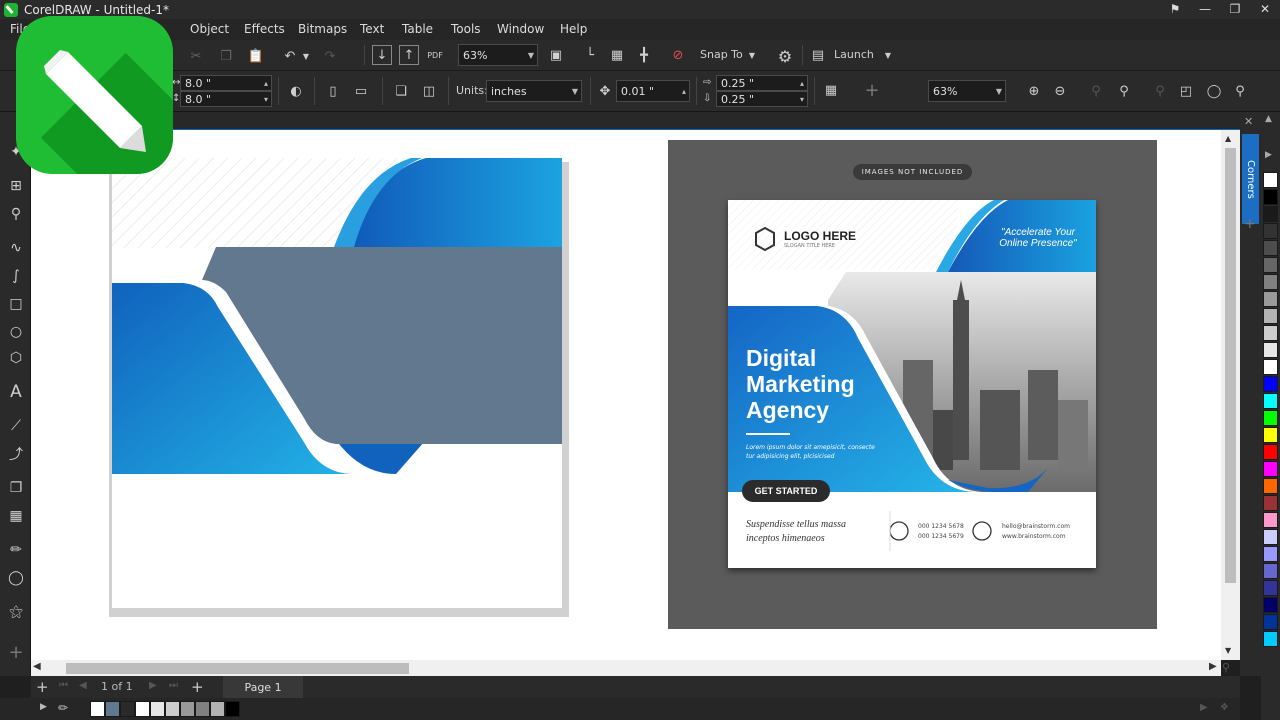 The height and width of the screenshot is (720, 1280). What do you see at coordinates (16, 248) in the screenshot?
I see `freehand-tool-icon: ∿` at bounding box center [16, 248].